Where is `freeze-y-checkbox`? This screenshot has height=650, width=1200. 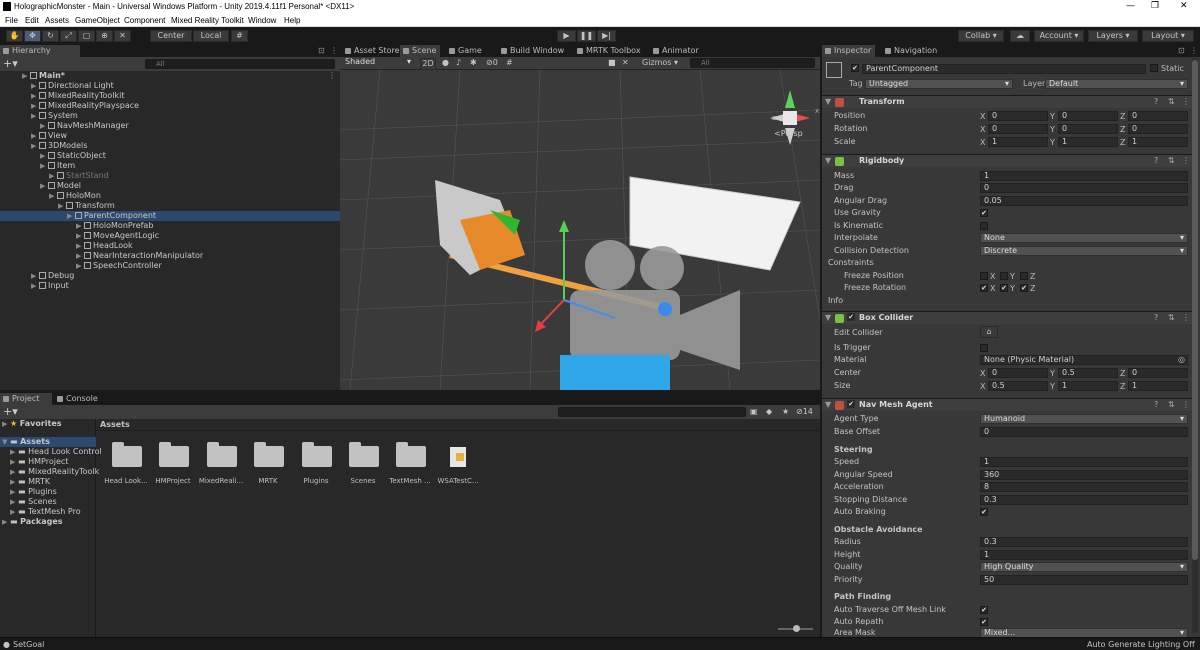
freeze-y-checkbox is located at coordinates (1004, 276).